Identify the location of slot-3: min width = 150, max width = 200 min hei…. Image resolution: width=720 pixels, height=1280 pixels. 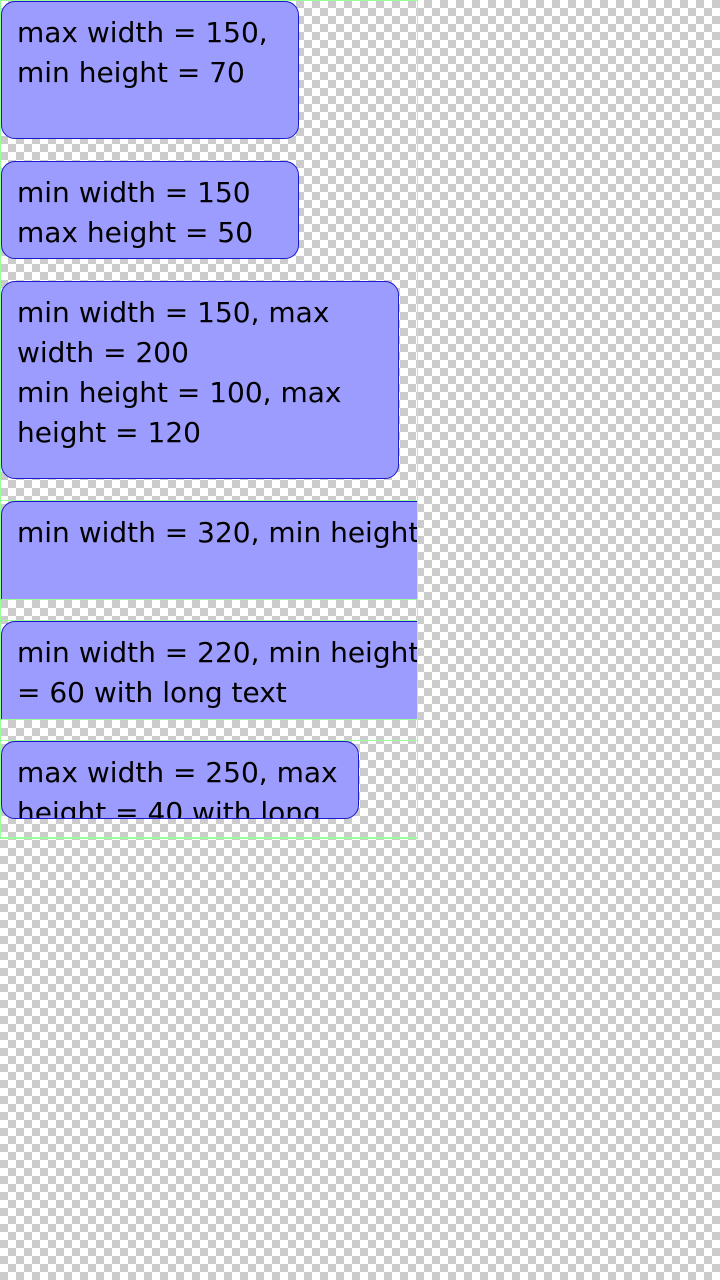
(209, 380).